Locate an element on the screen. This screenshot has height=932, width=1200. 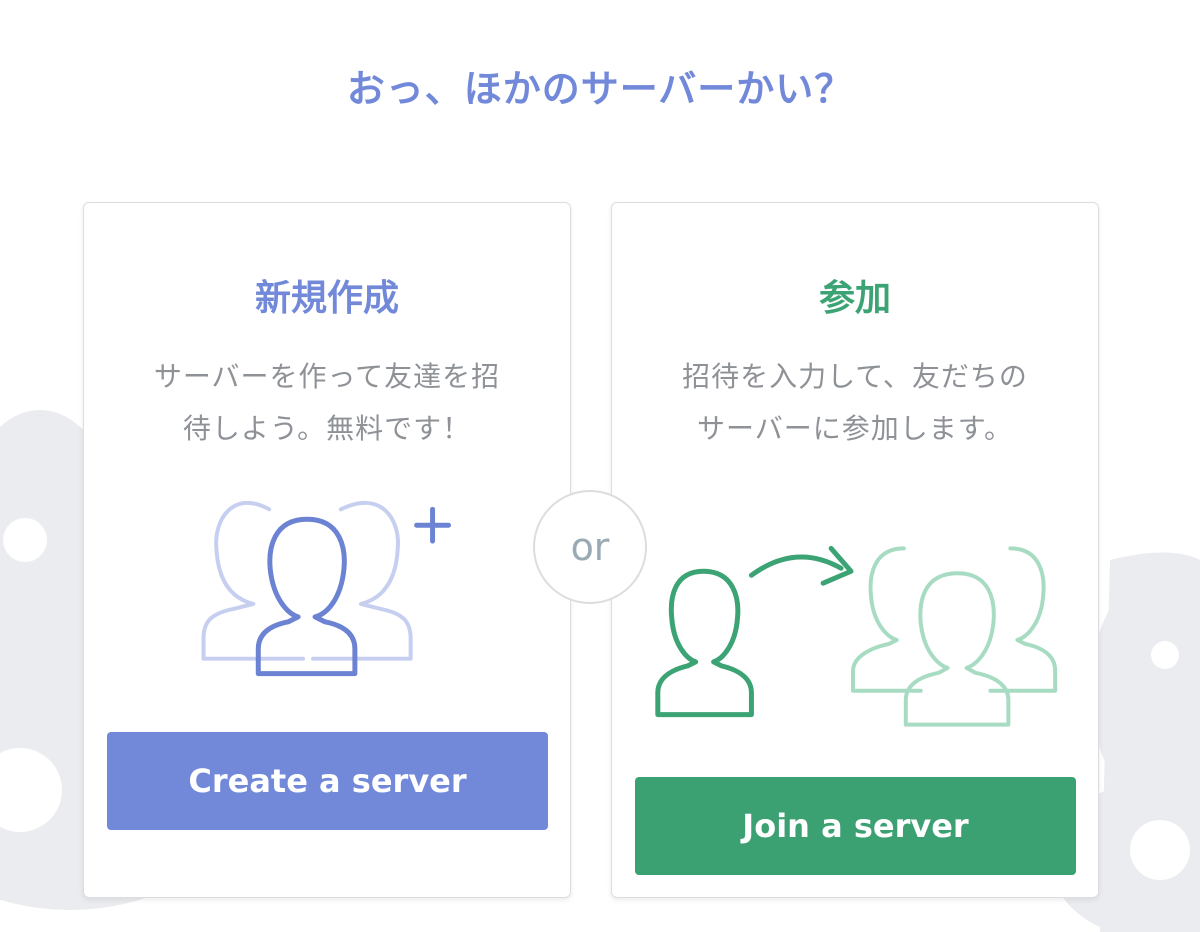
join-description: 招待を入力して、友だちのサーバーに参加します。 is located at coordinates (855, 402).